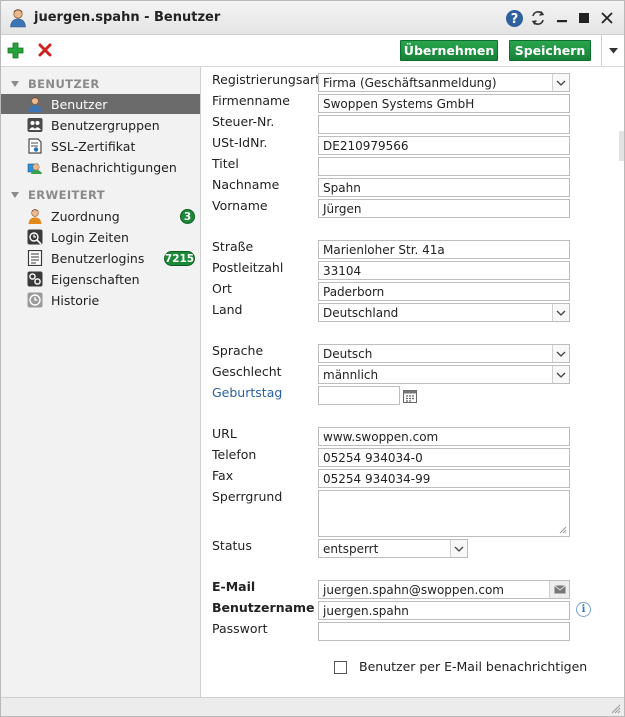  I want to click on title-label: Titel, so click(225, 163).